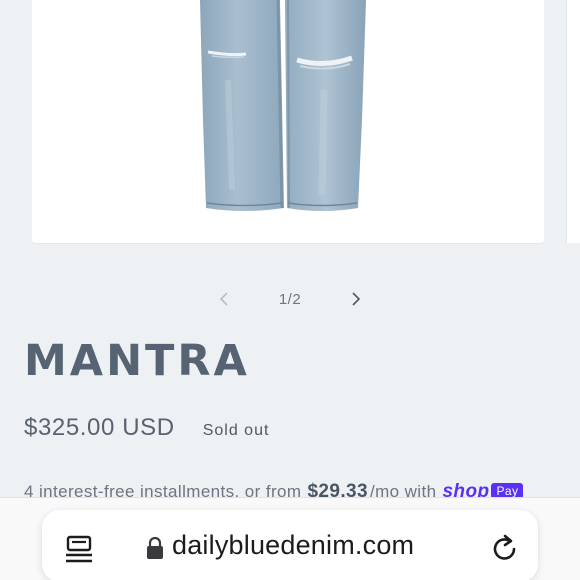  I want to click on reader-view-icon, so click(79, 549).